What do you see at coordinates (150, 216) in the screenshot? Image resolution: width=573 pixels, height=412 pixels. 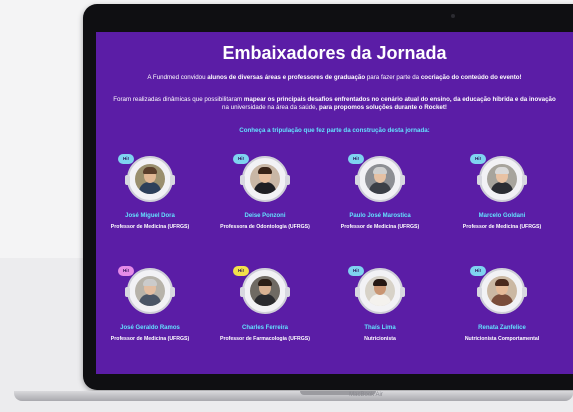 I see `ambassador-name: José Miguel Dora` at bounding box center [150, 216].